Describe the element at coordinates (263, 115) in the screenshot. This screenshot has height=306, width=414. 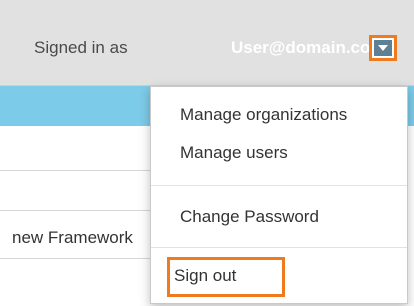
I see `menu-item-manage-organizations: Manage organizations` at that location.